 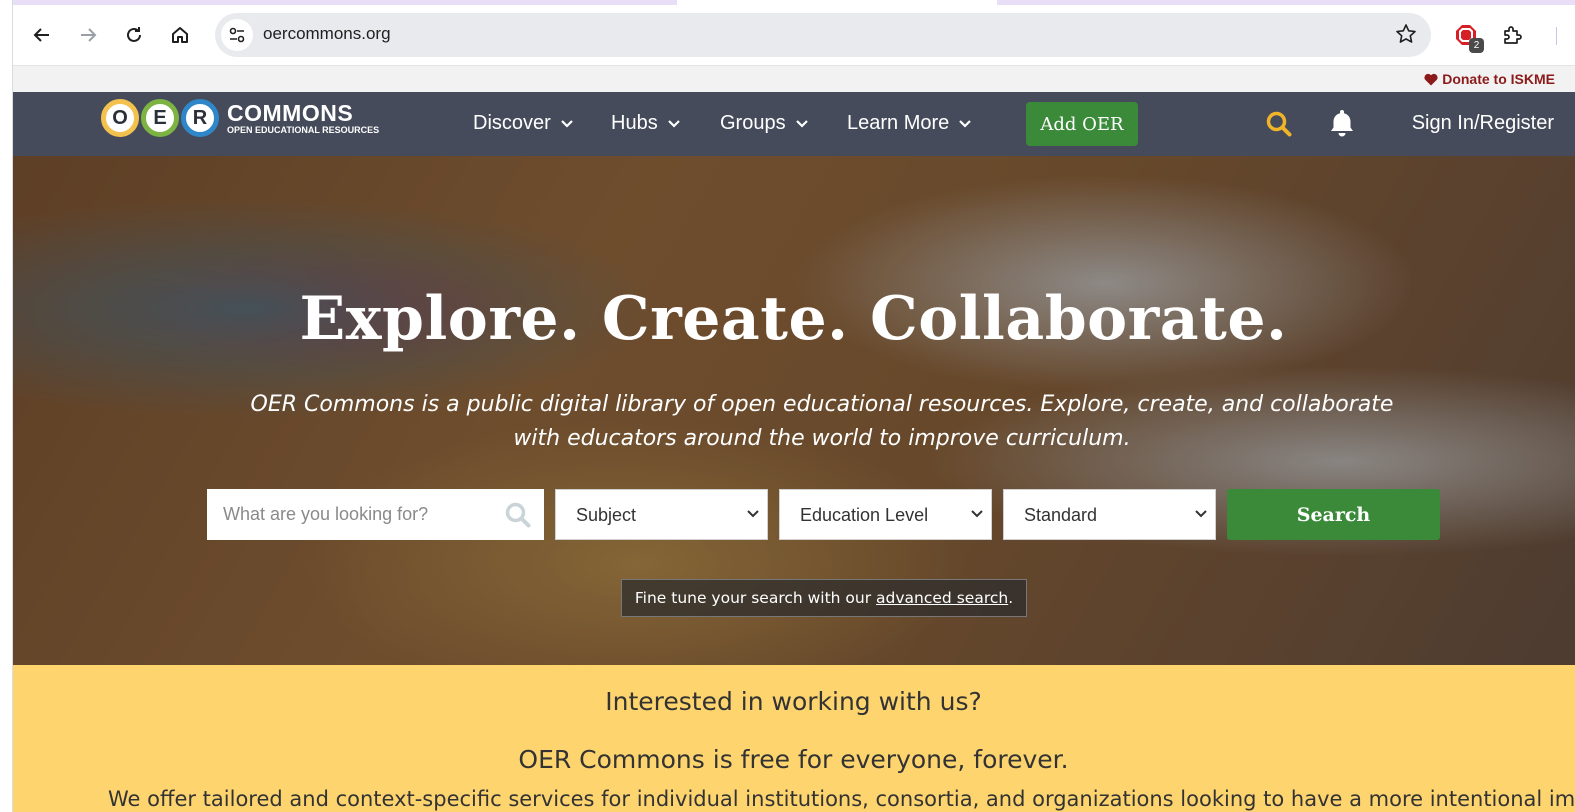 What do you see at coordinates (1082, 124) in the screenshot?
I see `add-oer-button: Add OER` at bounding box center [1082, 124].